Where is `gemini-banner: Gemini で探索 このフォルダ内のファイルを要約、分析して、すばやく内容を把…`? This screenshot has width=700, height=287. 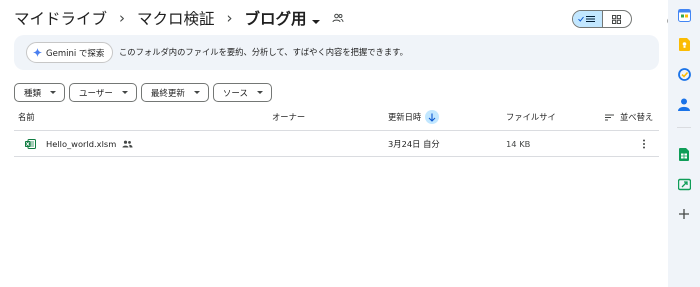
gemini-banner: Gemini で探索 このフォルダ内のファイルを要約、分析して、すばやく内容を把… is located at coordinates (336, 52).